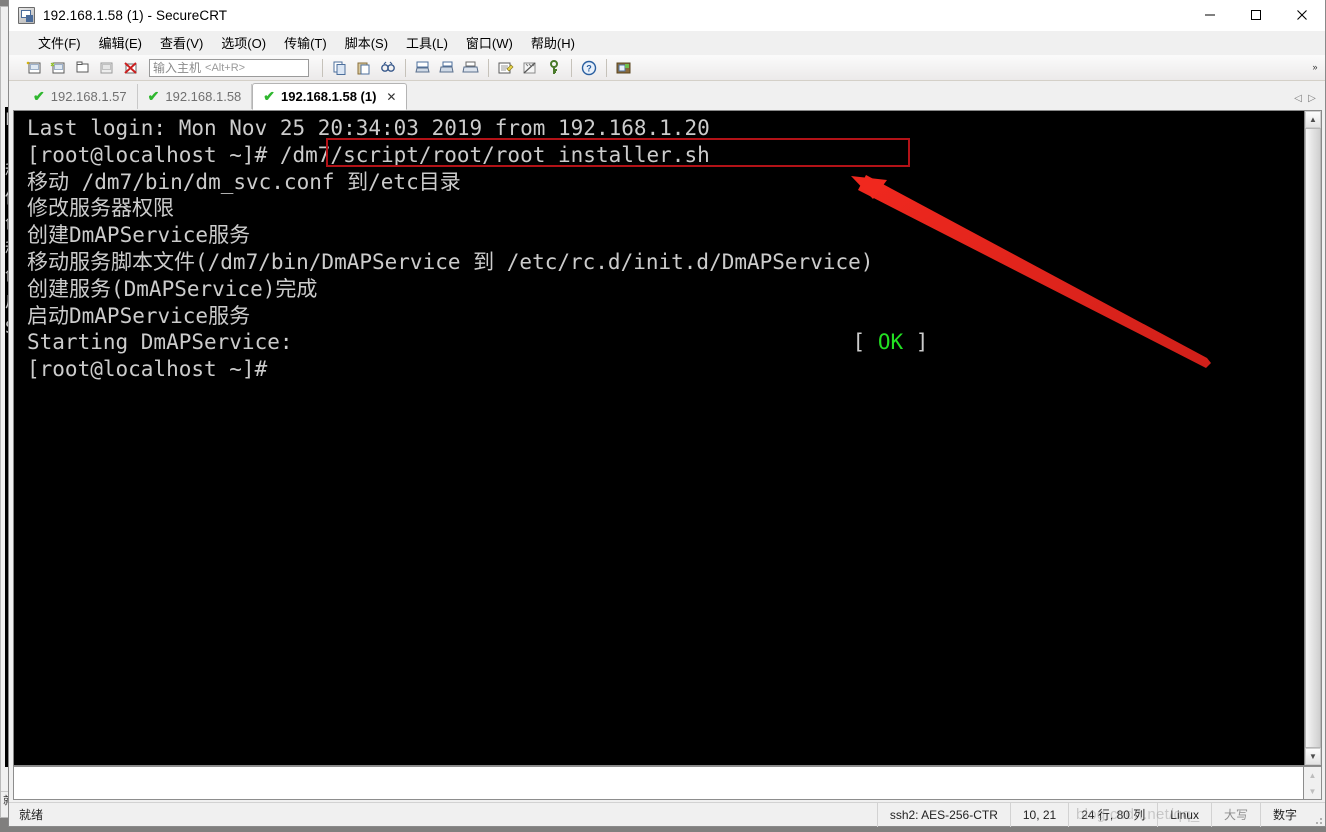 Image resolution: width=1326 pixels, height=832 pixels. Describe the element at coordinates (447, 68) in the screenshot. I see `log-session-icon` at that location.